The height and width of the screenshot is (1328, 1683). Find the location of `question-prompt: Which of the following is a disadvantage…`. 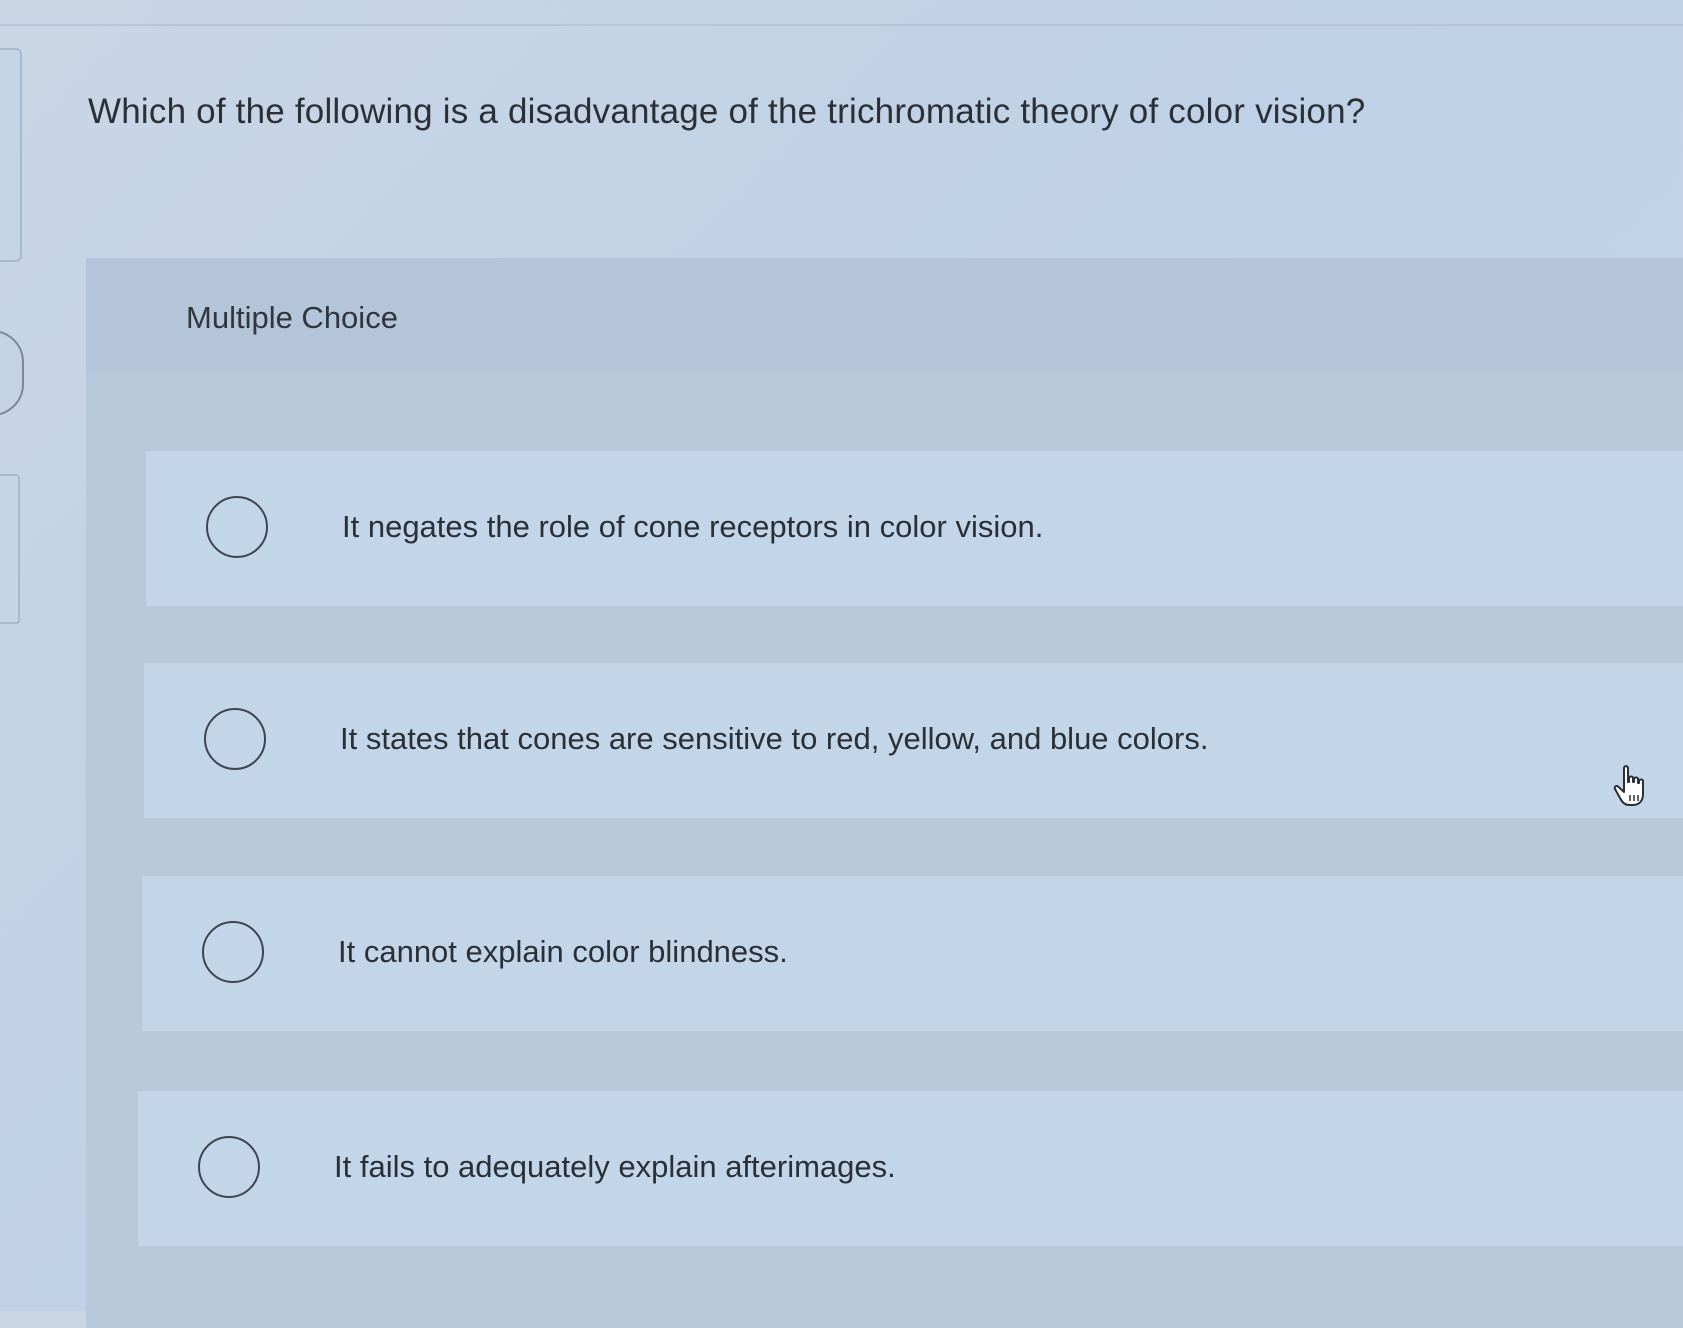

question-prompt: Which of the following is a disadvantage… is located at coordinates (727, 111).